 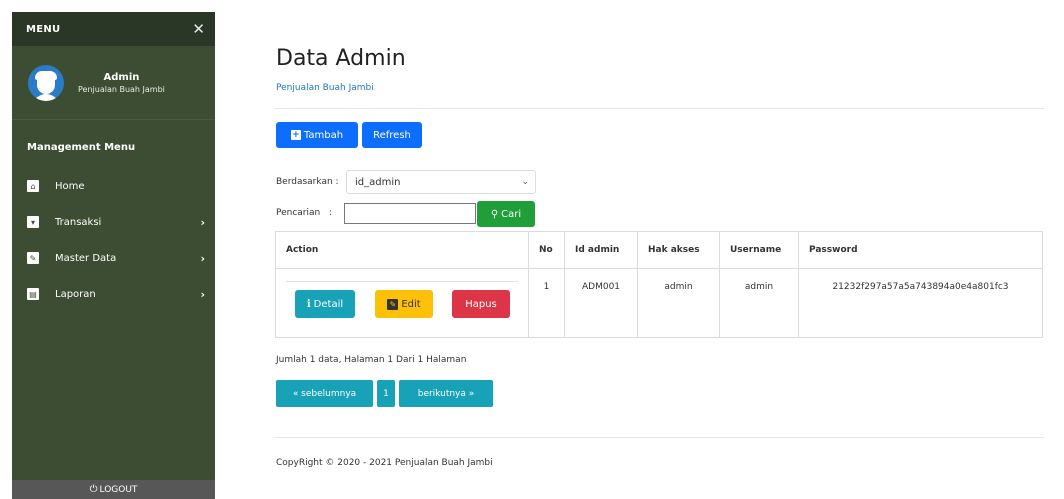 I want to click on user-panel: Admin Penjualan Buah Jambi, so click(x=113, y=83).